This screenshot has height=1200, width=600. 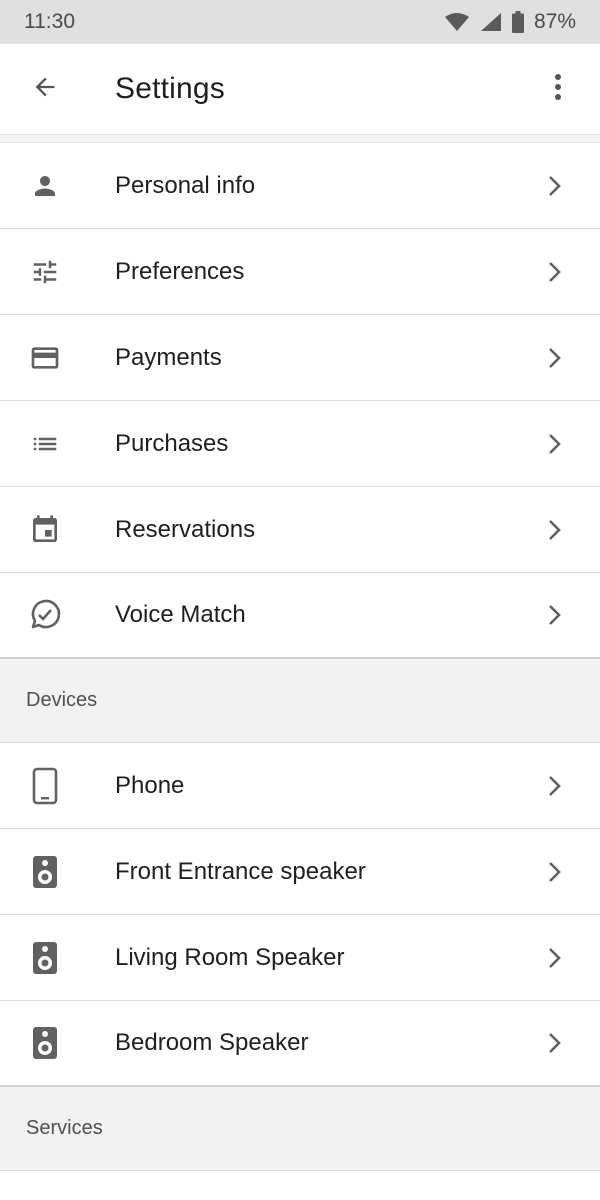 I want to click on status-icons: 87%, so click(x=510, y=22).